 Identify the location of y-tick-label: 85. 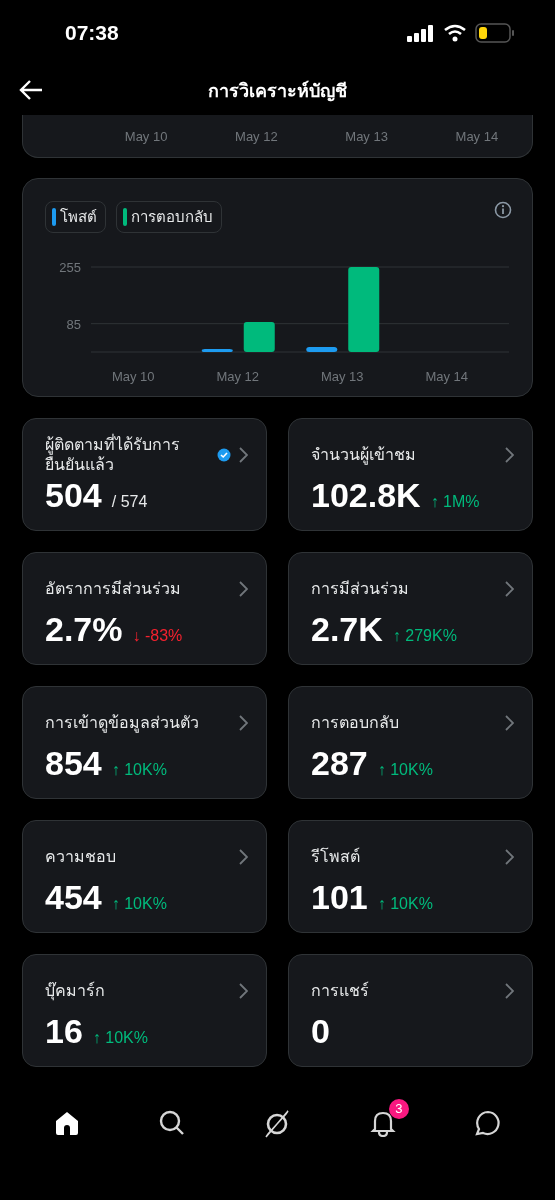
(73, 324).